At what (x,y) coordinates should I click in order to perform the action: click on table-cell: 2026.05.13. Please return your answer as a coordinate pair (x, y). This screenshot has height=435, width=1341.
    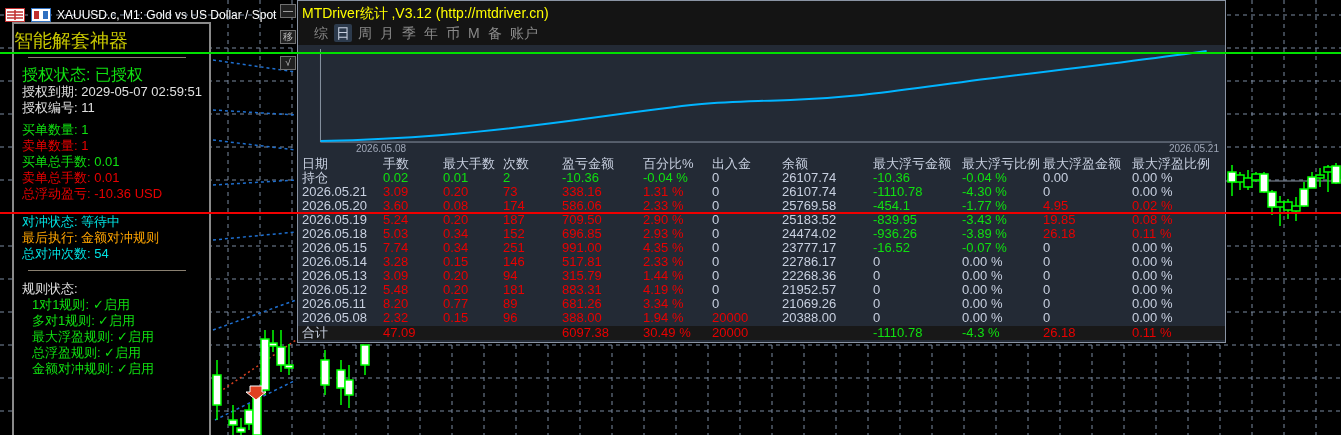
    Looking at the image, I should click on (335, 276).